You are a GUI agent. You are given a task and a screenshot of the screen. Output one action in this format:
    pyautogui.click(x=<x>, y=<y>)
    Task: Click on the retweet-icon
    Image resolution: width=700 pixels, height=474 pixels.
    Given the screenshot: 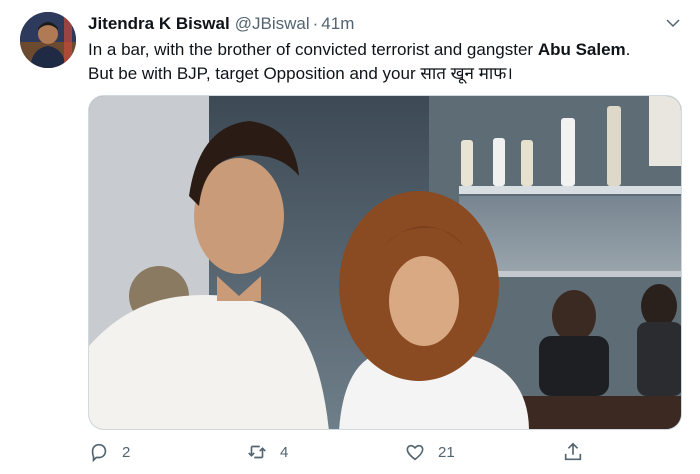 What is the action you would take?
    pyautogui.click(x=257, y=452)
    